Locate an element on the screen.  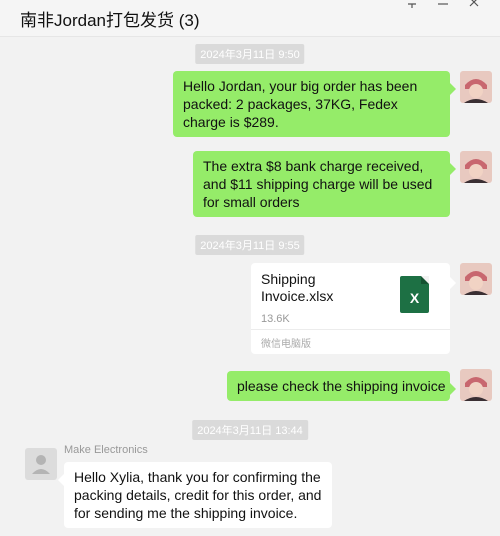
timestamp: 2024年3月11日 13:44 is located at coordinates (250, 430).